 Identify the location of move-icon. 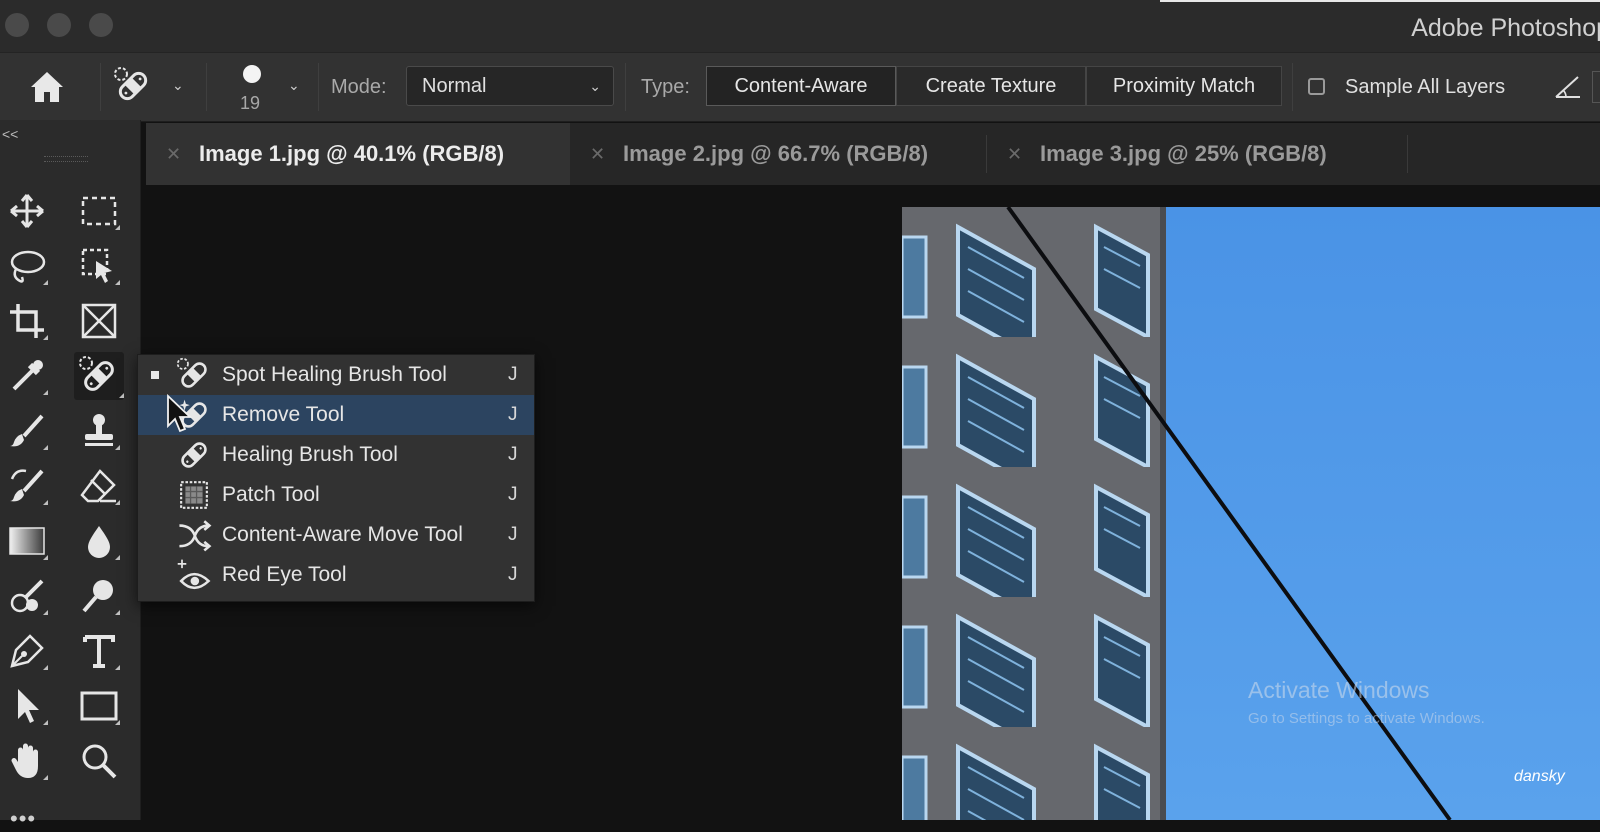
(27, 211).